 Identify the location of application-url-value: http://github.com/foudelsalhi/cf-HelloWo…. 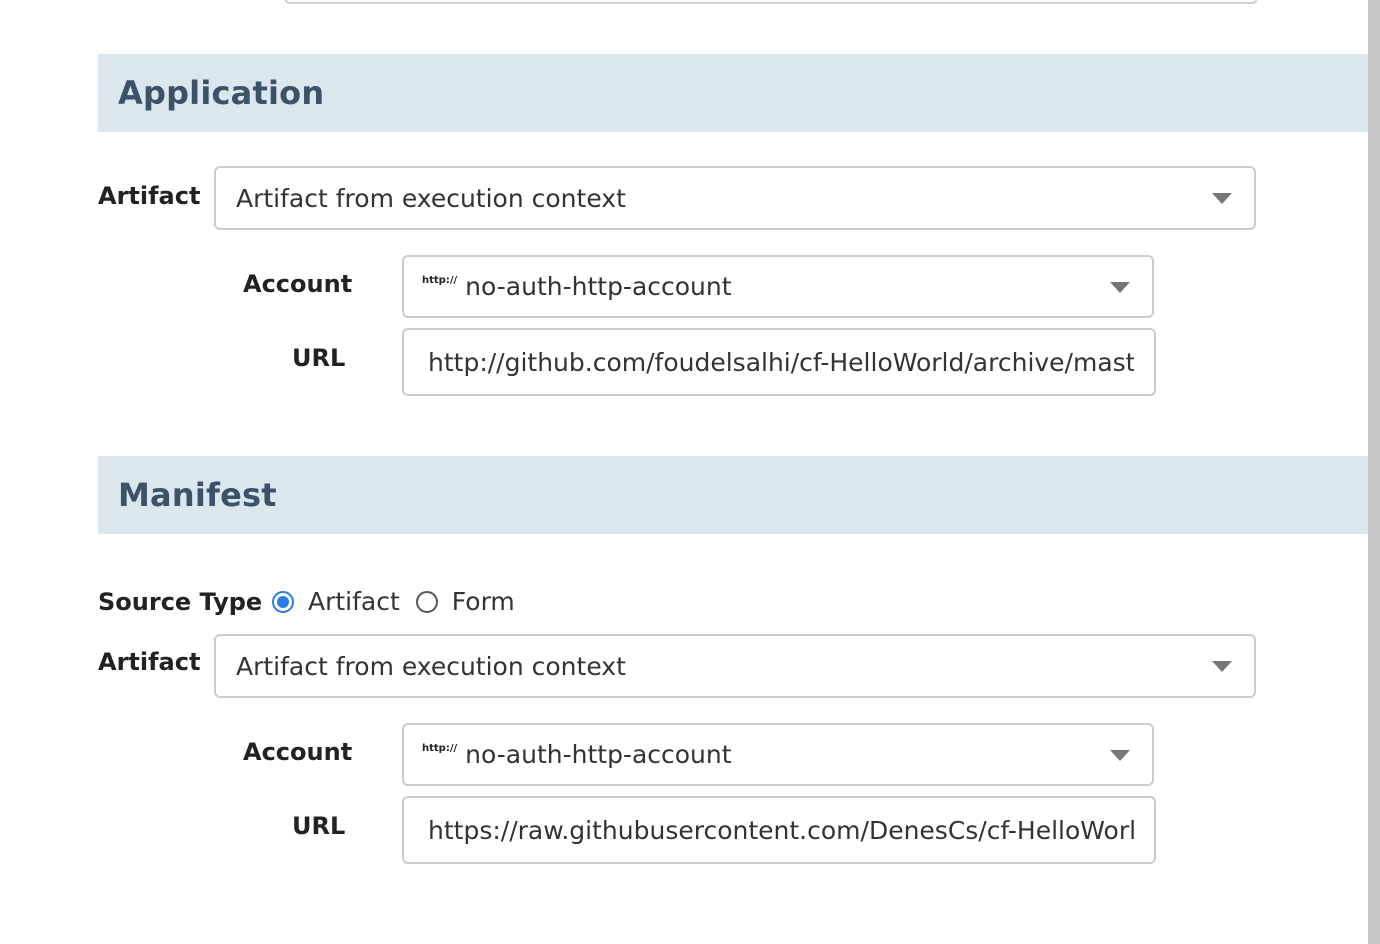
(781, 362).